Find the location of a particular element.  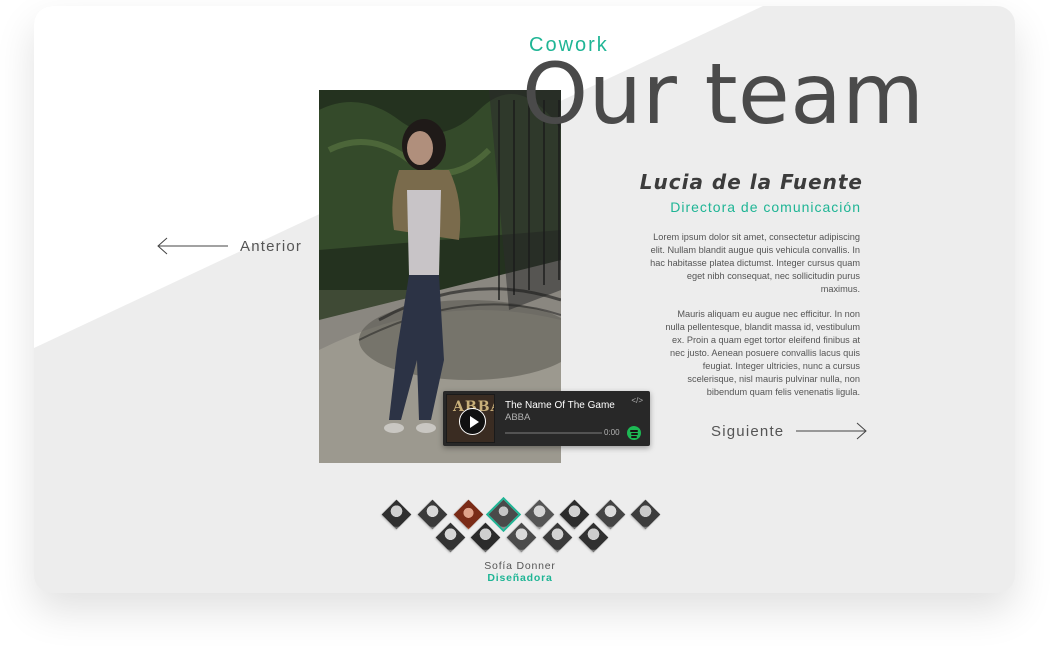

page-title: Our team is located at coordinates (723, 94).